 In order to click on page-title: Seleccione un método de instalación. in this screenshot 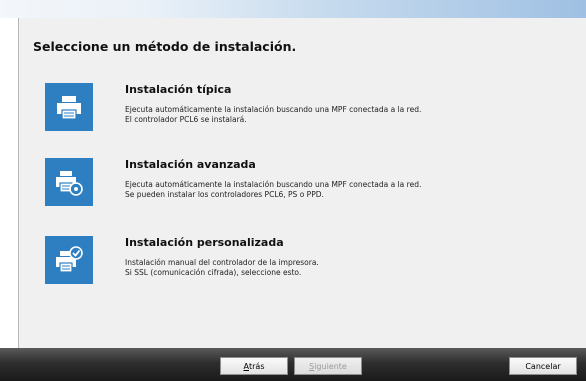, I will do `click(165, 46)`.